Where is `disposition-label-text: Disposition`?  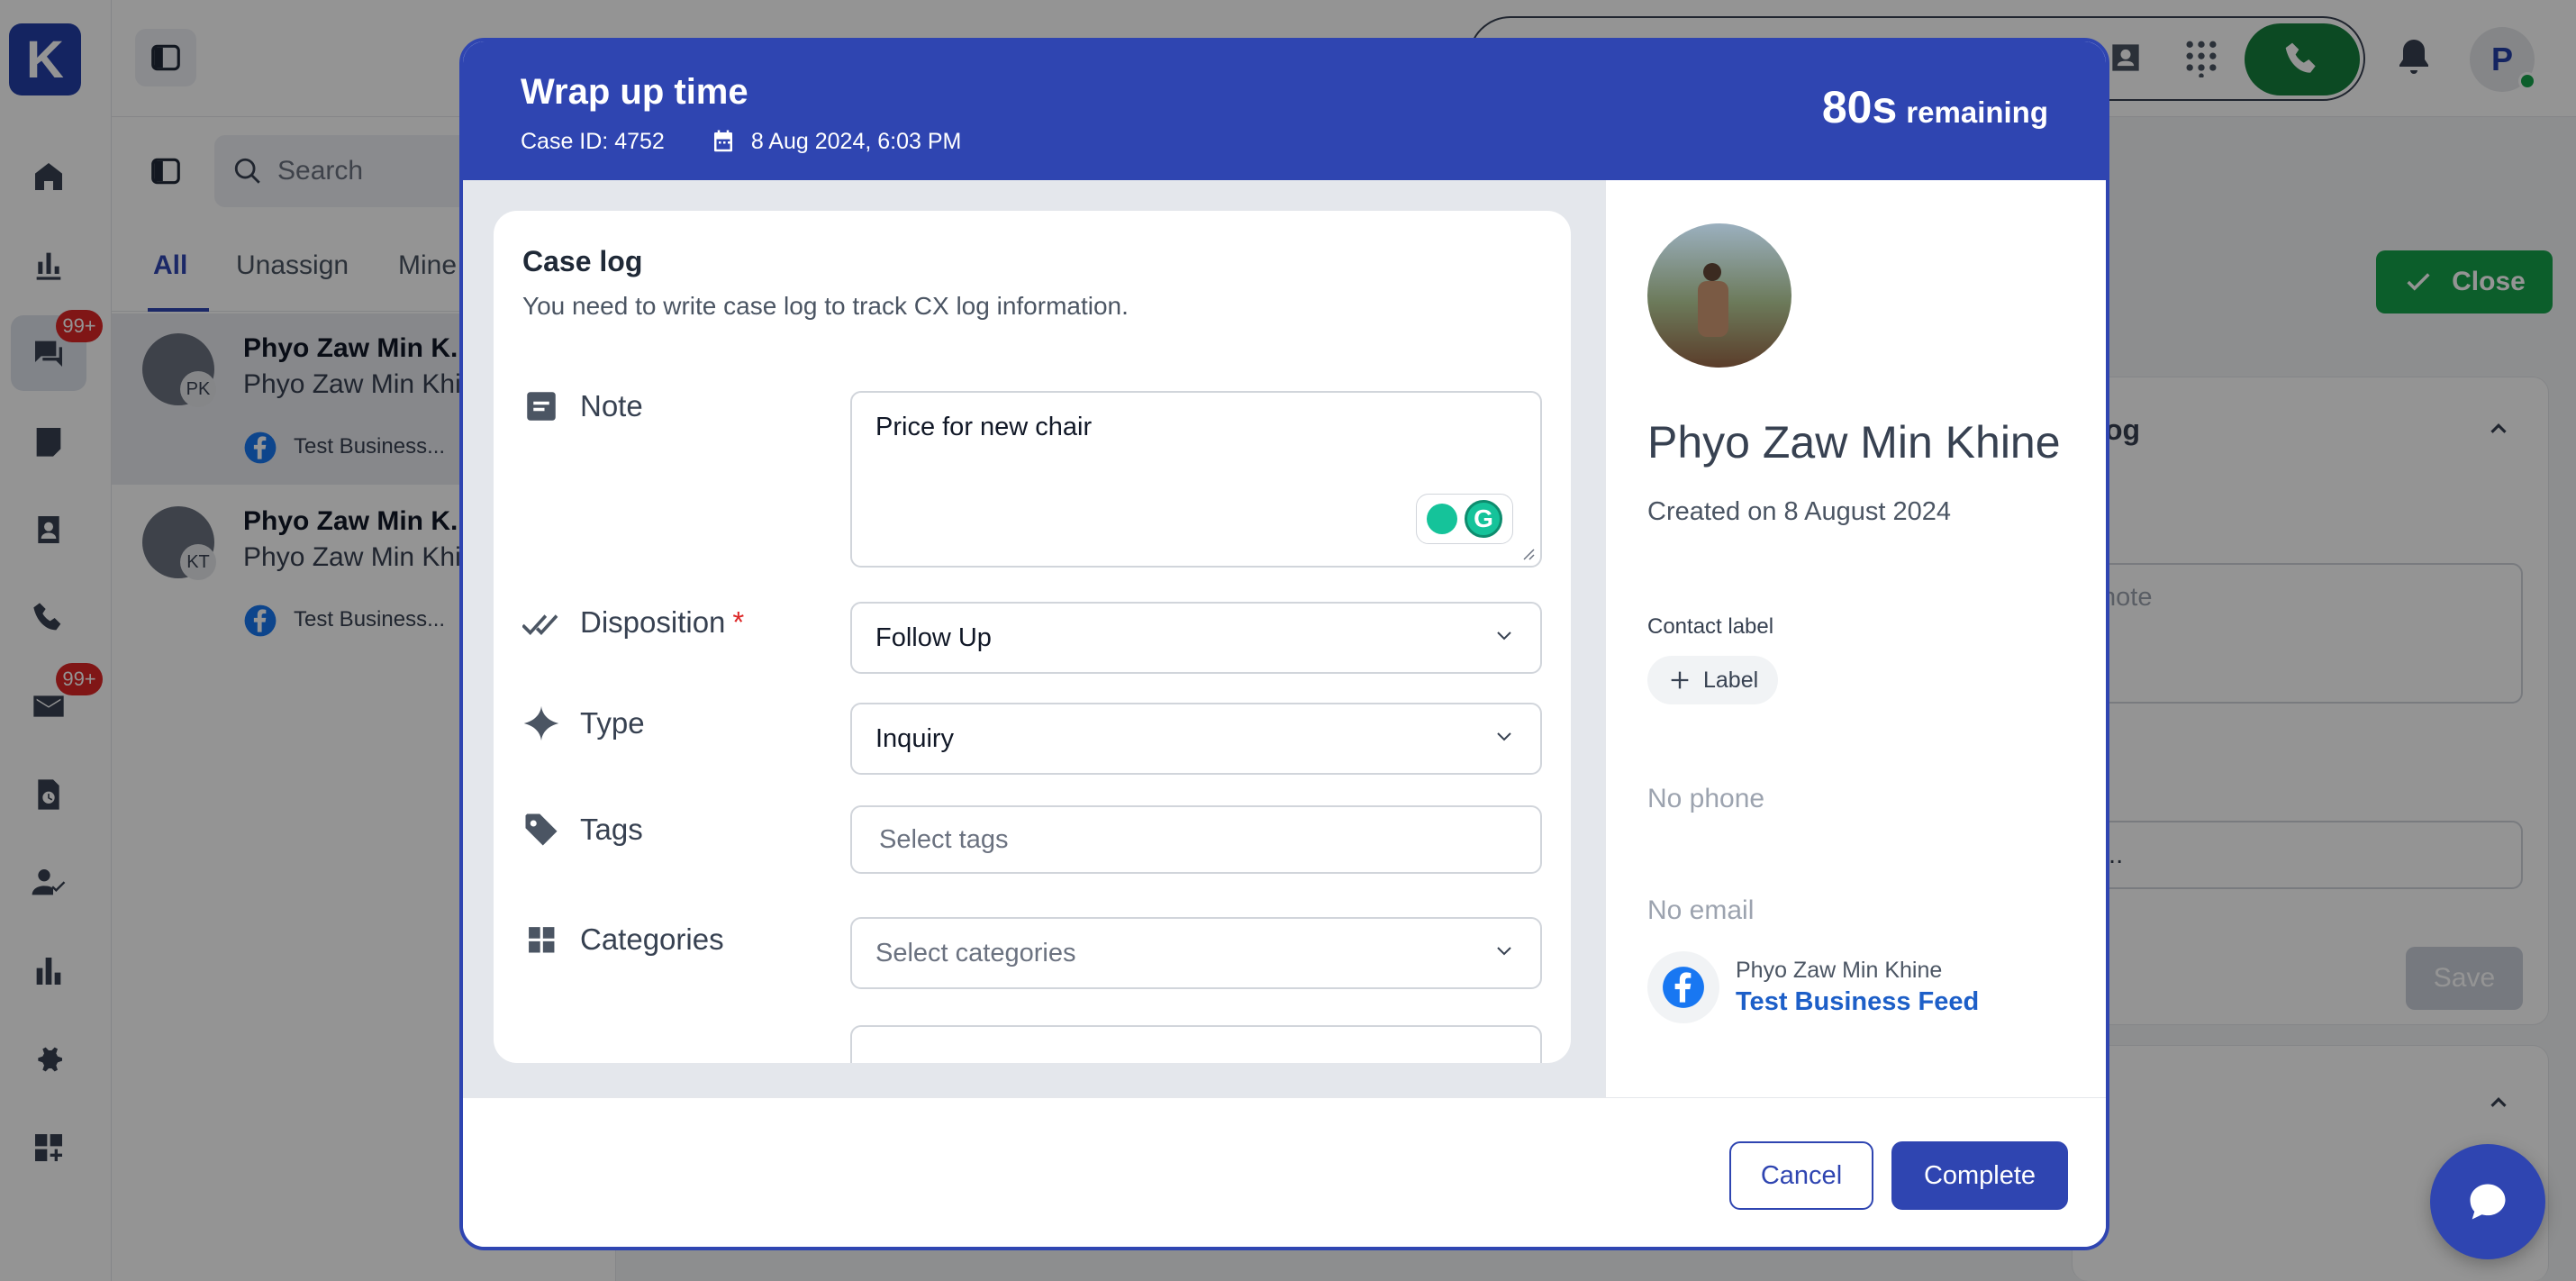 disposition-label-text: Disposition is located at coordinates (653, 622).